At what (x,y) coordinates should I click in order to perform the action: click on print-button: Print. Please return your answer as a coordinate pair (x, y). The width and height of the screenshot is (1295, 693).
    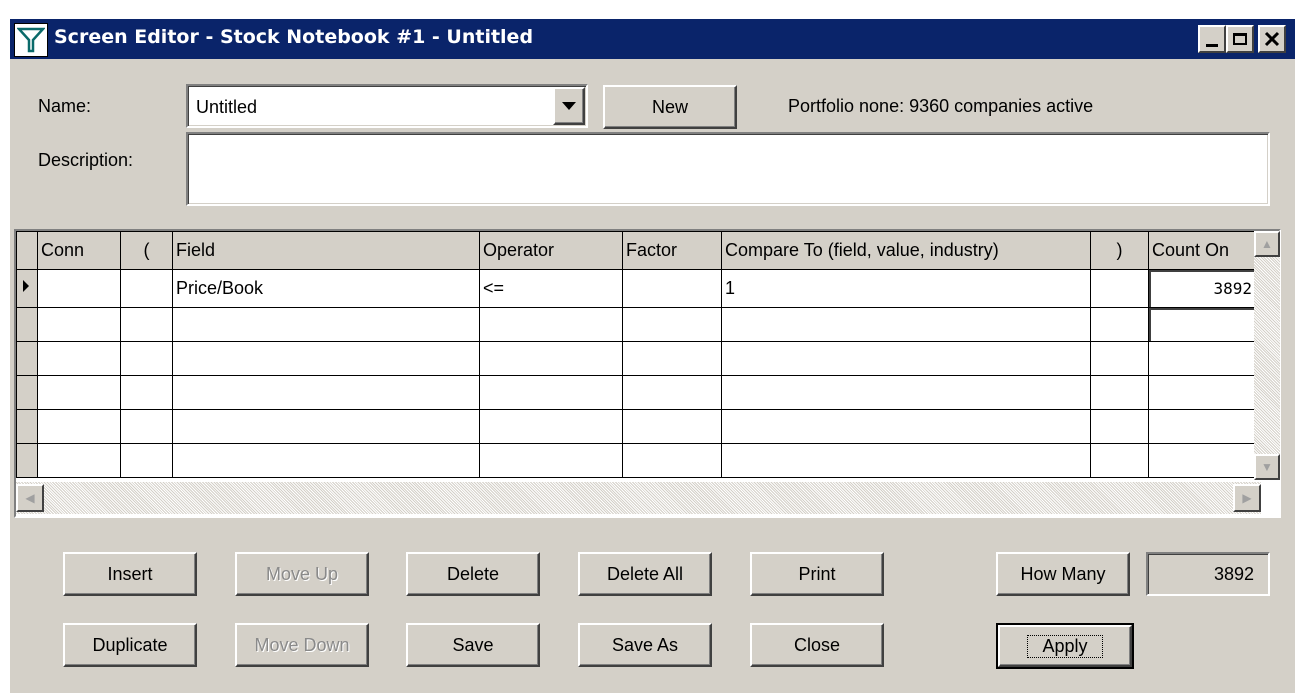
    Looking at the image, I should click on (817, 574).